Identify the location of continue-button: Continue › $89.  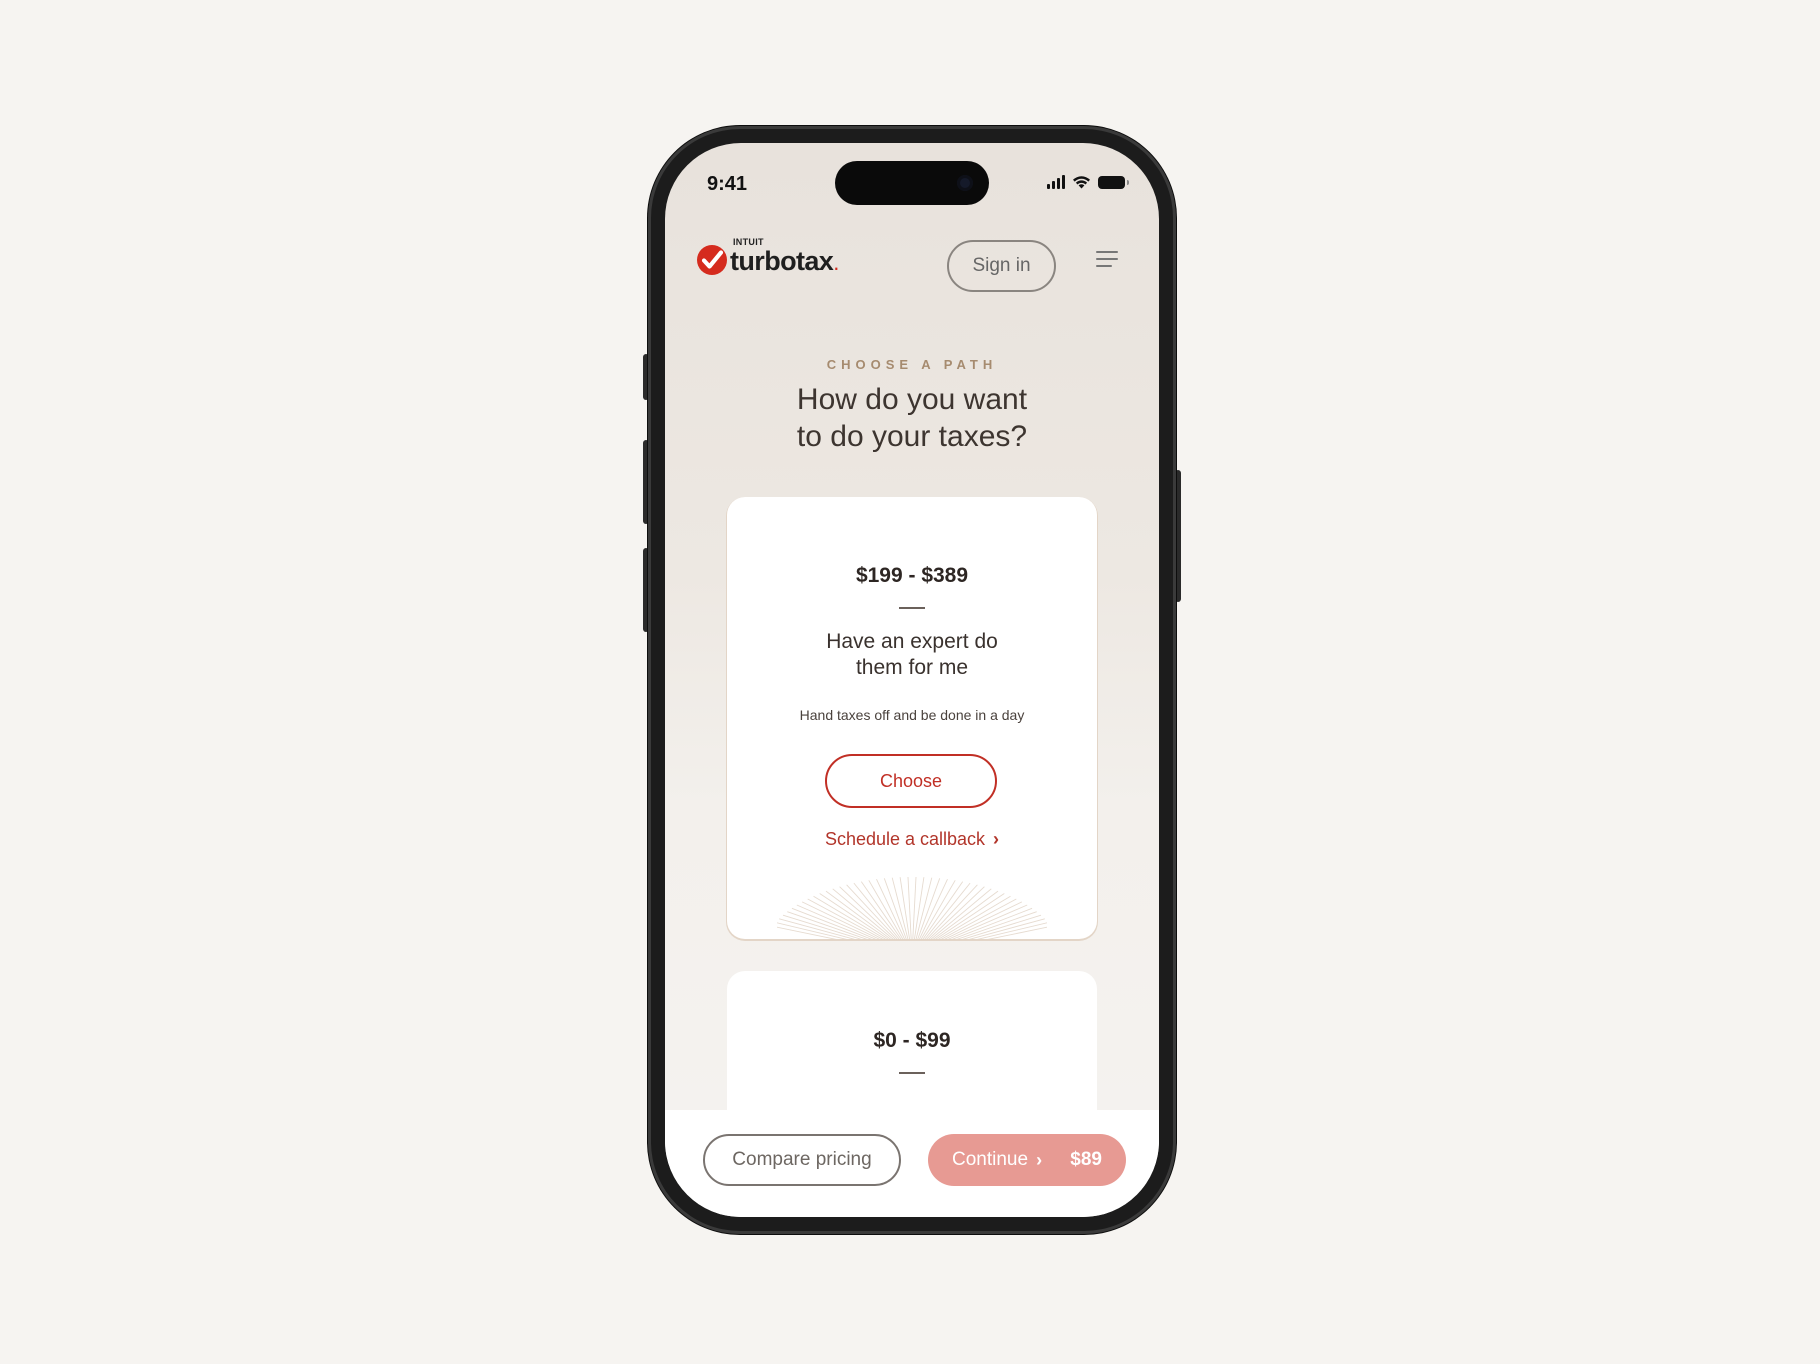
(1027, 1160).